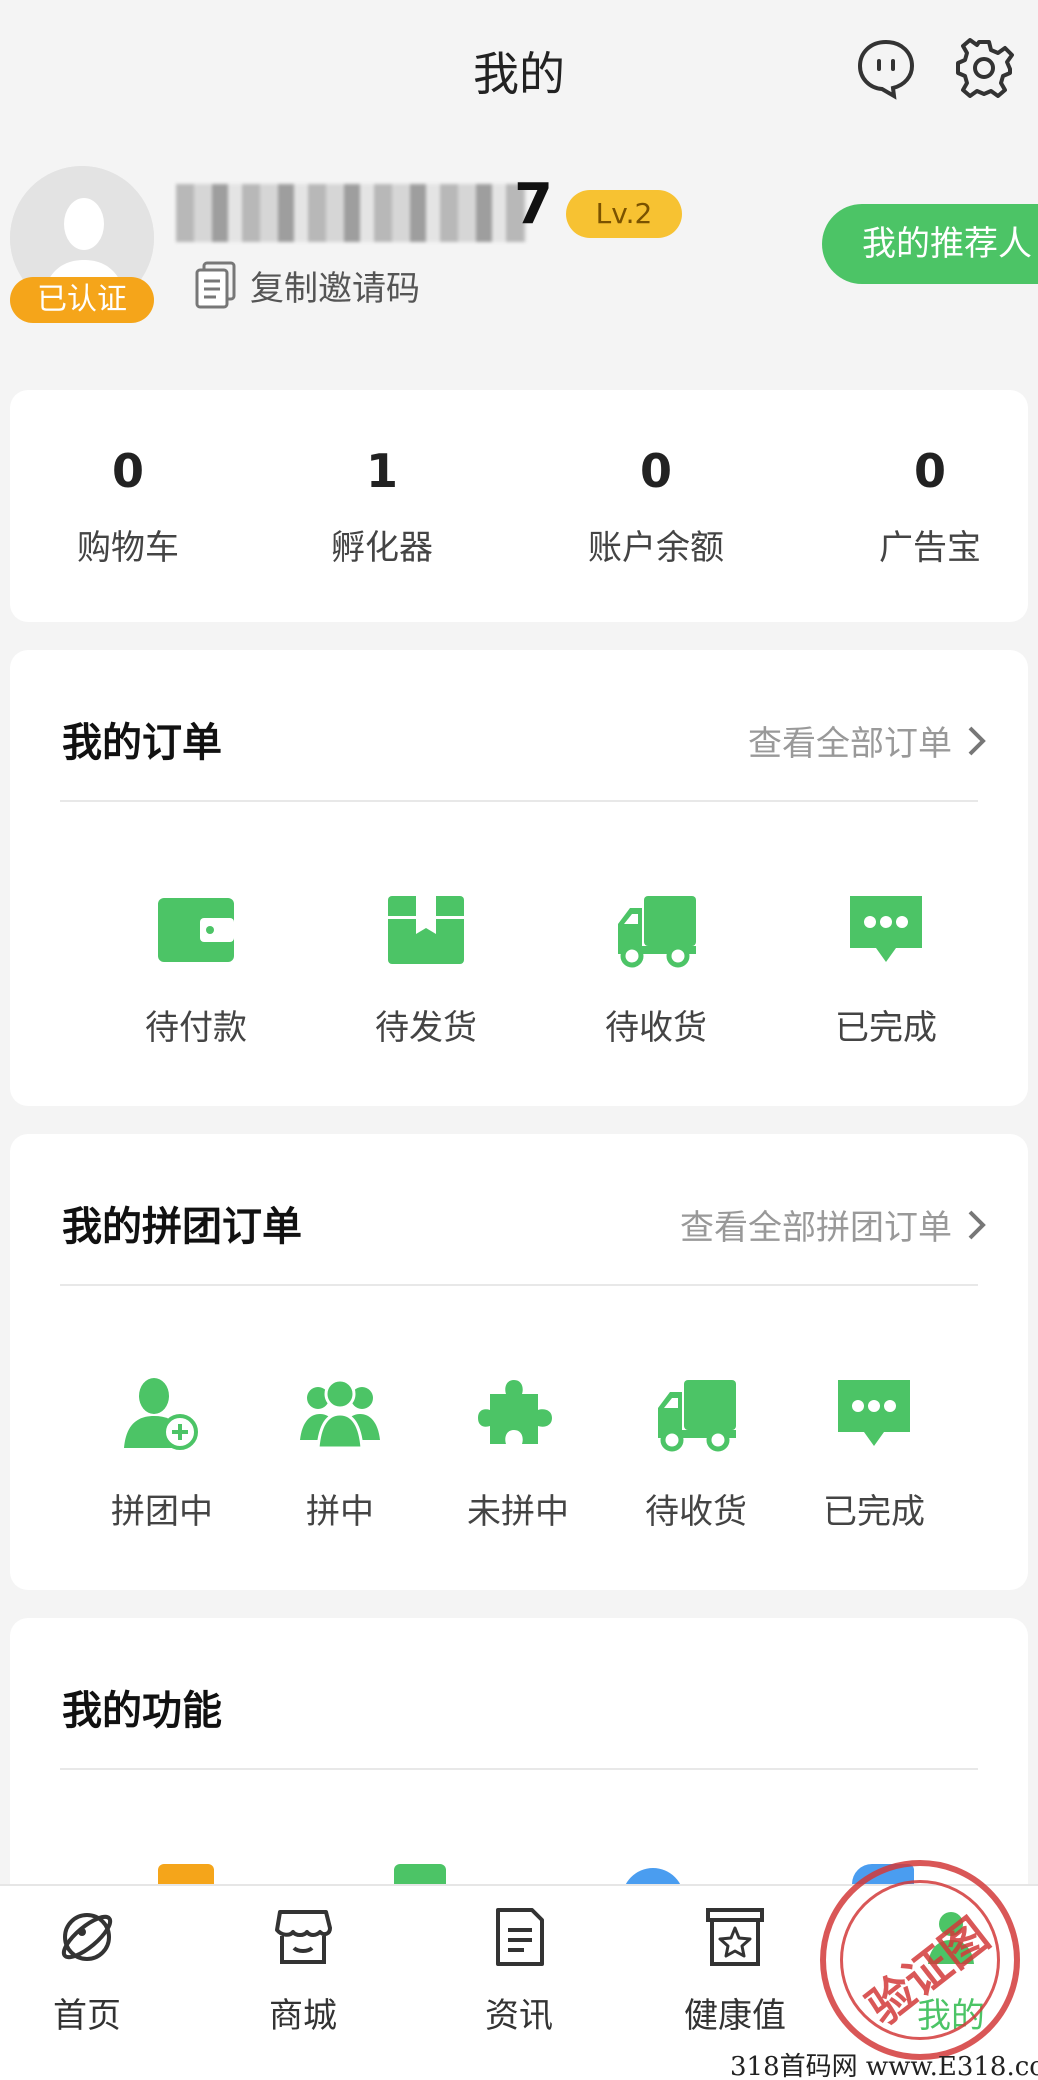 Image resolution: width=1038 pixels, height=2080 pixels. Describe the element at coordinates (87, 1971) in the screenshot. I see `nav-home: 首页` at that location.